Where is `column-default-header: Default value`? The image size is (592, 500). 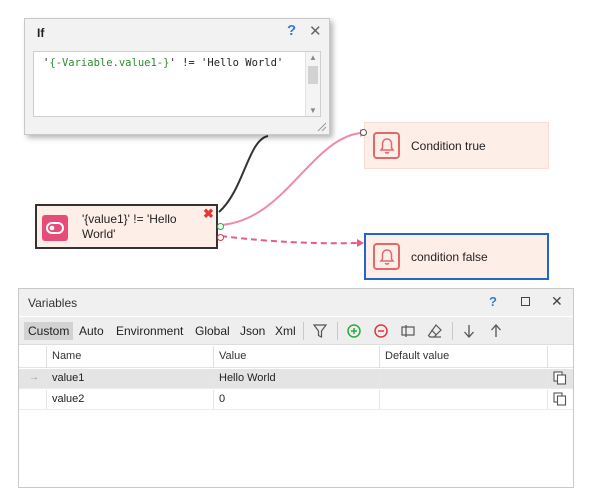
column-default-header: Default value is located at coordinates (417, 356).